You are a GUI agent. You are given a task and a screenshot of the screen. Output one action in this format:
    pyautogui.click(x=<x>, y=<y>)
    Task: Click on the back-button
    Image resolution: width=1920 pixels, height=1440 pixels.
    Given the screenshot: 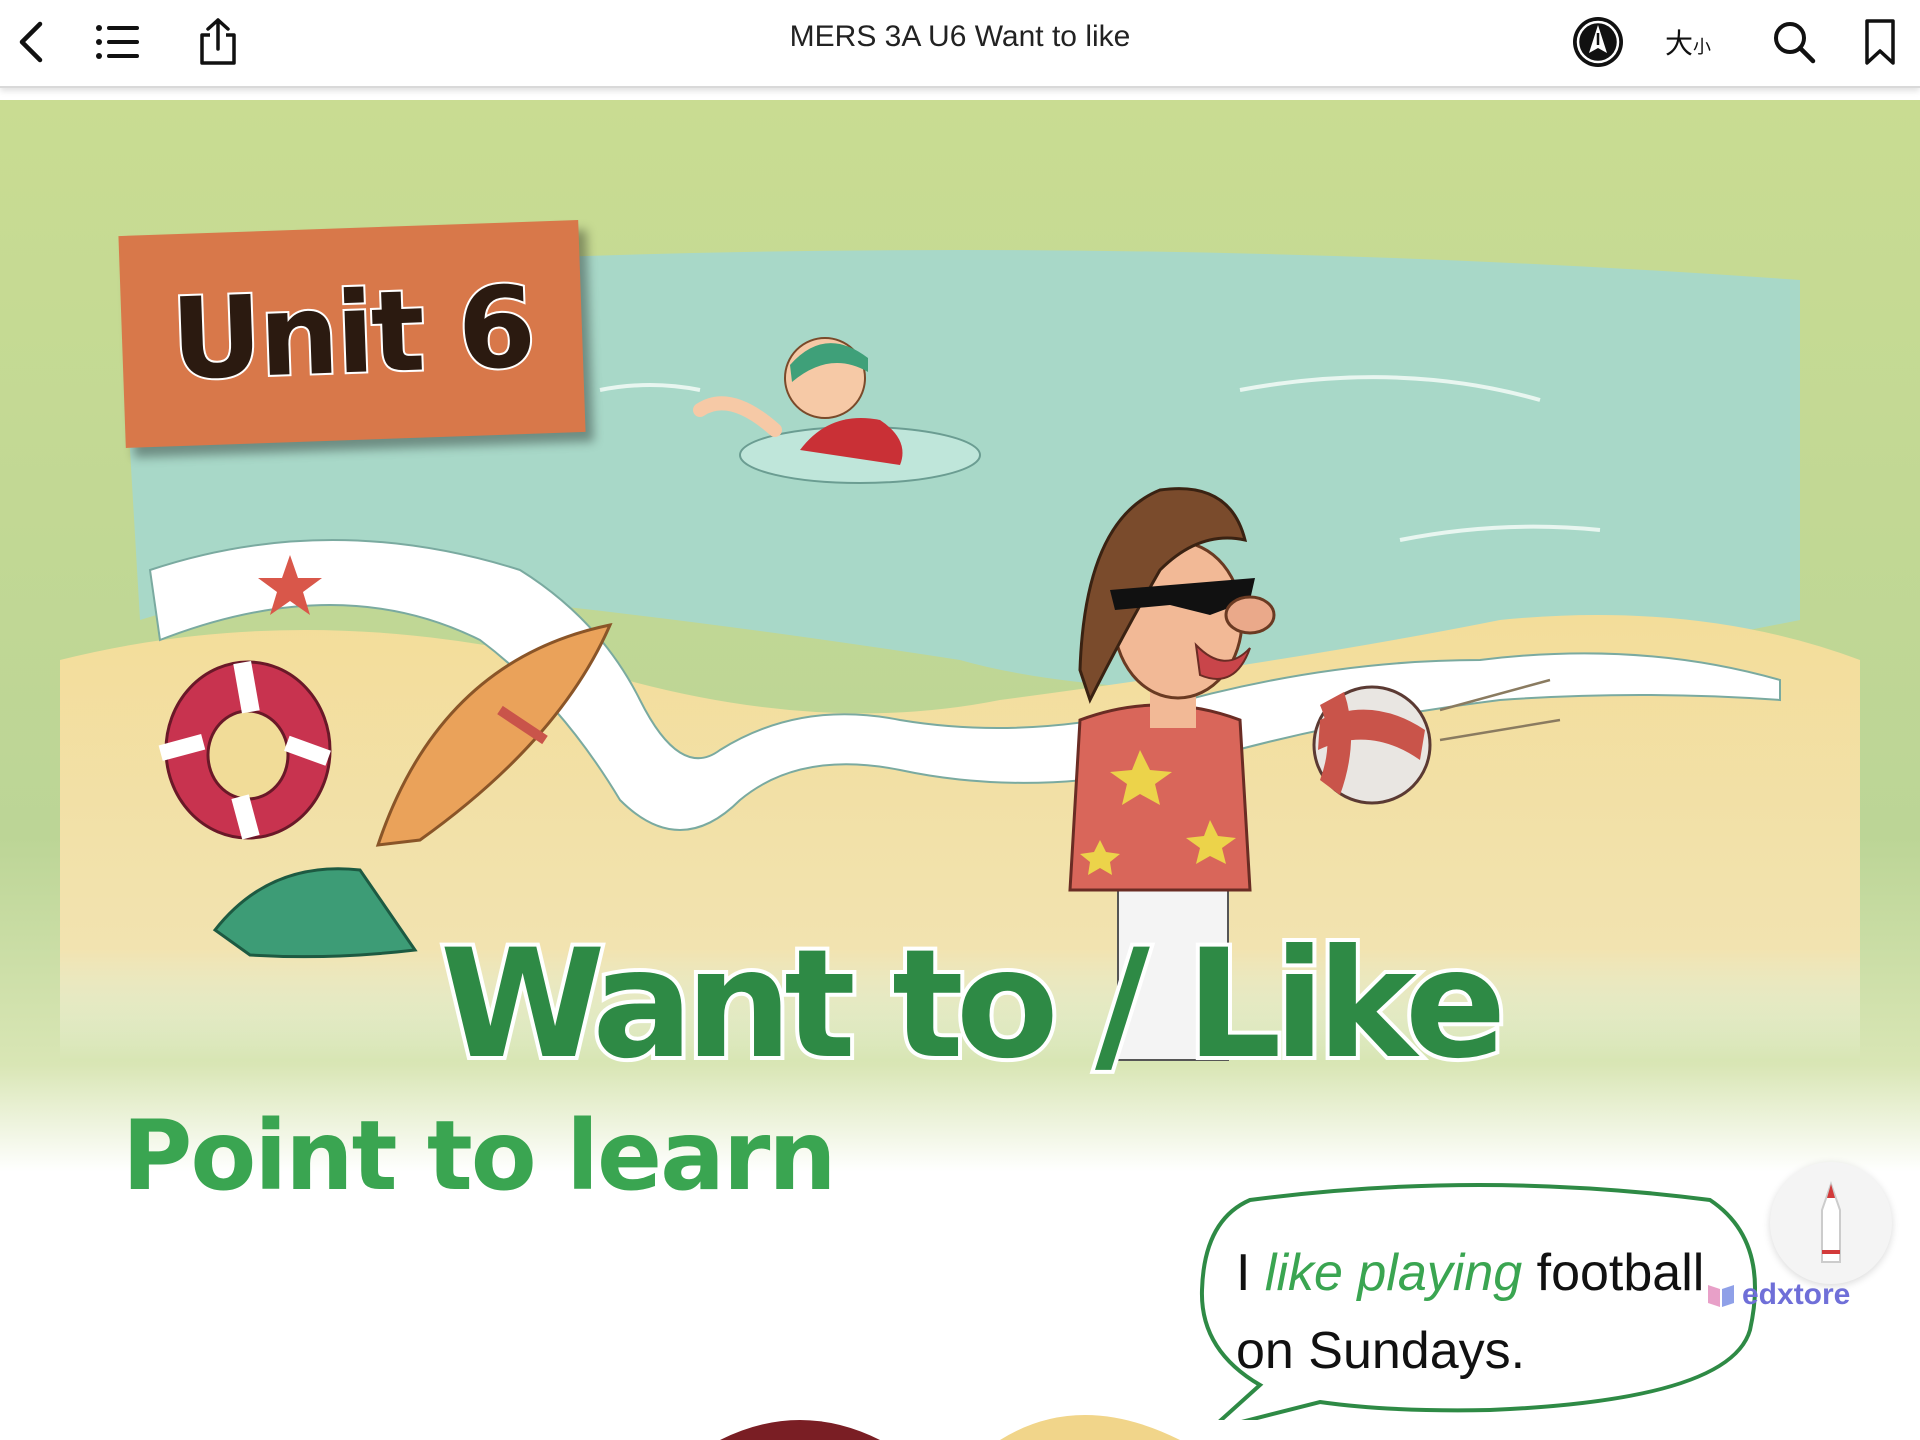 What is the action you would take?
    pyautogui.click(x=32, y=42)
    